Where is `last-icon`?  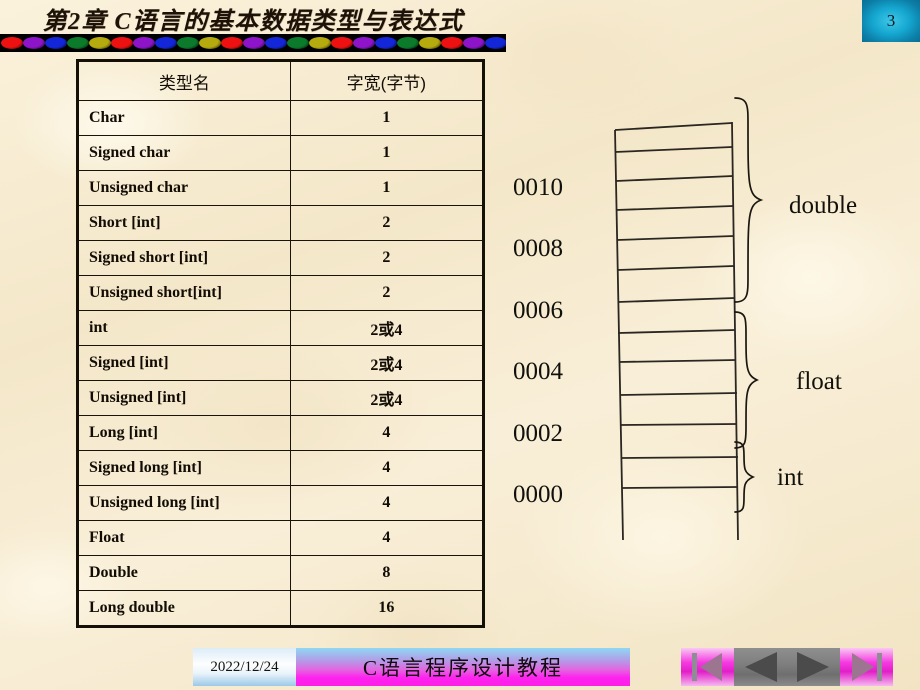 last-icon is located at coordinates (867, 667).